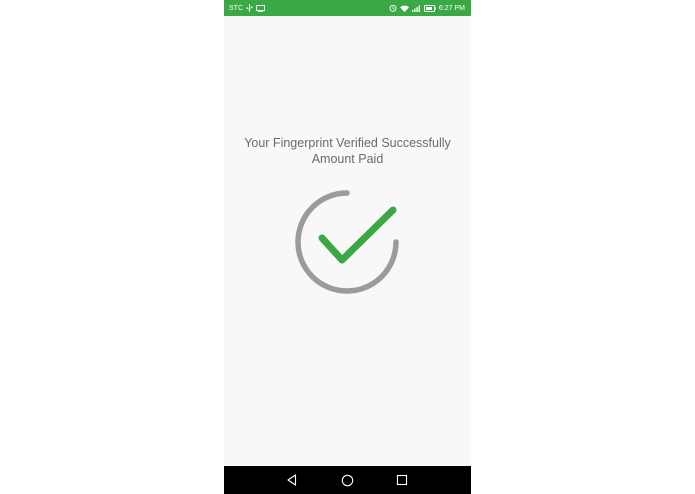 This screenshot has width=695, height=494. What do you see at coordinates (451, 8) in the screenshot?
I see `status-time: 6:27 PM` at bounding box center [451, 8].